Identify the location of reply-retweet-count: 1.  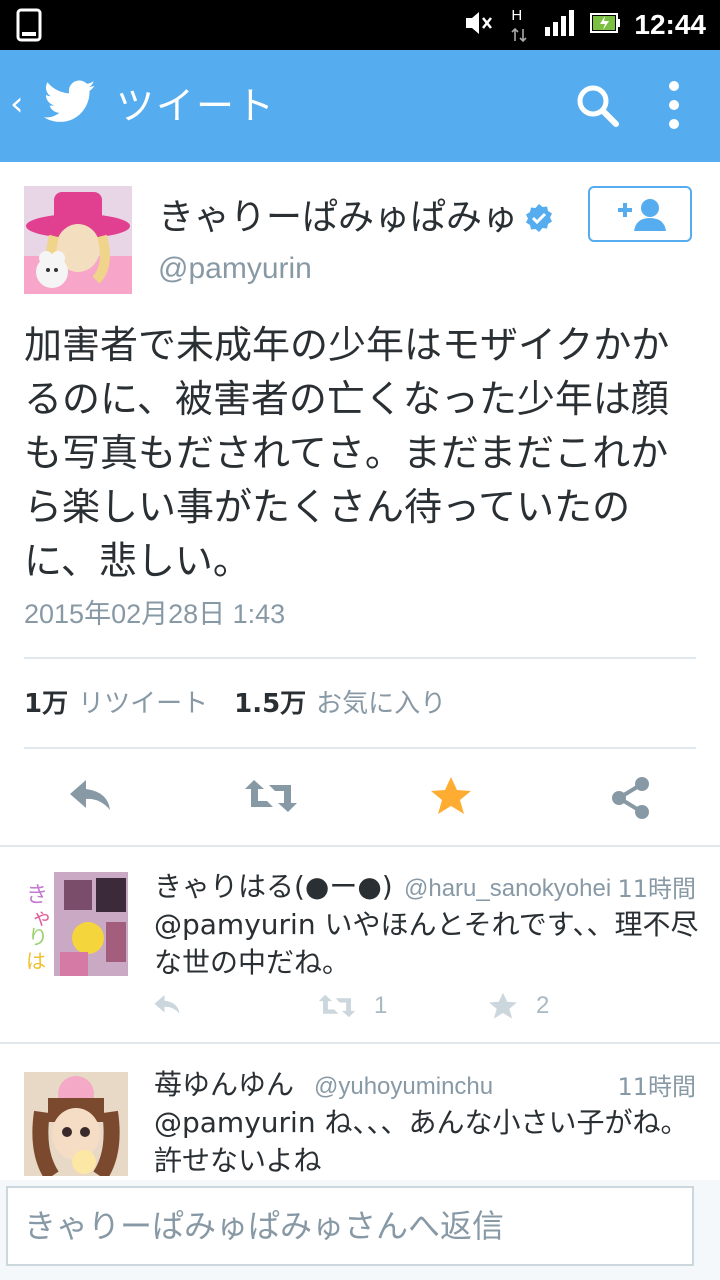
(381, 1005).